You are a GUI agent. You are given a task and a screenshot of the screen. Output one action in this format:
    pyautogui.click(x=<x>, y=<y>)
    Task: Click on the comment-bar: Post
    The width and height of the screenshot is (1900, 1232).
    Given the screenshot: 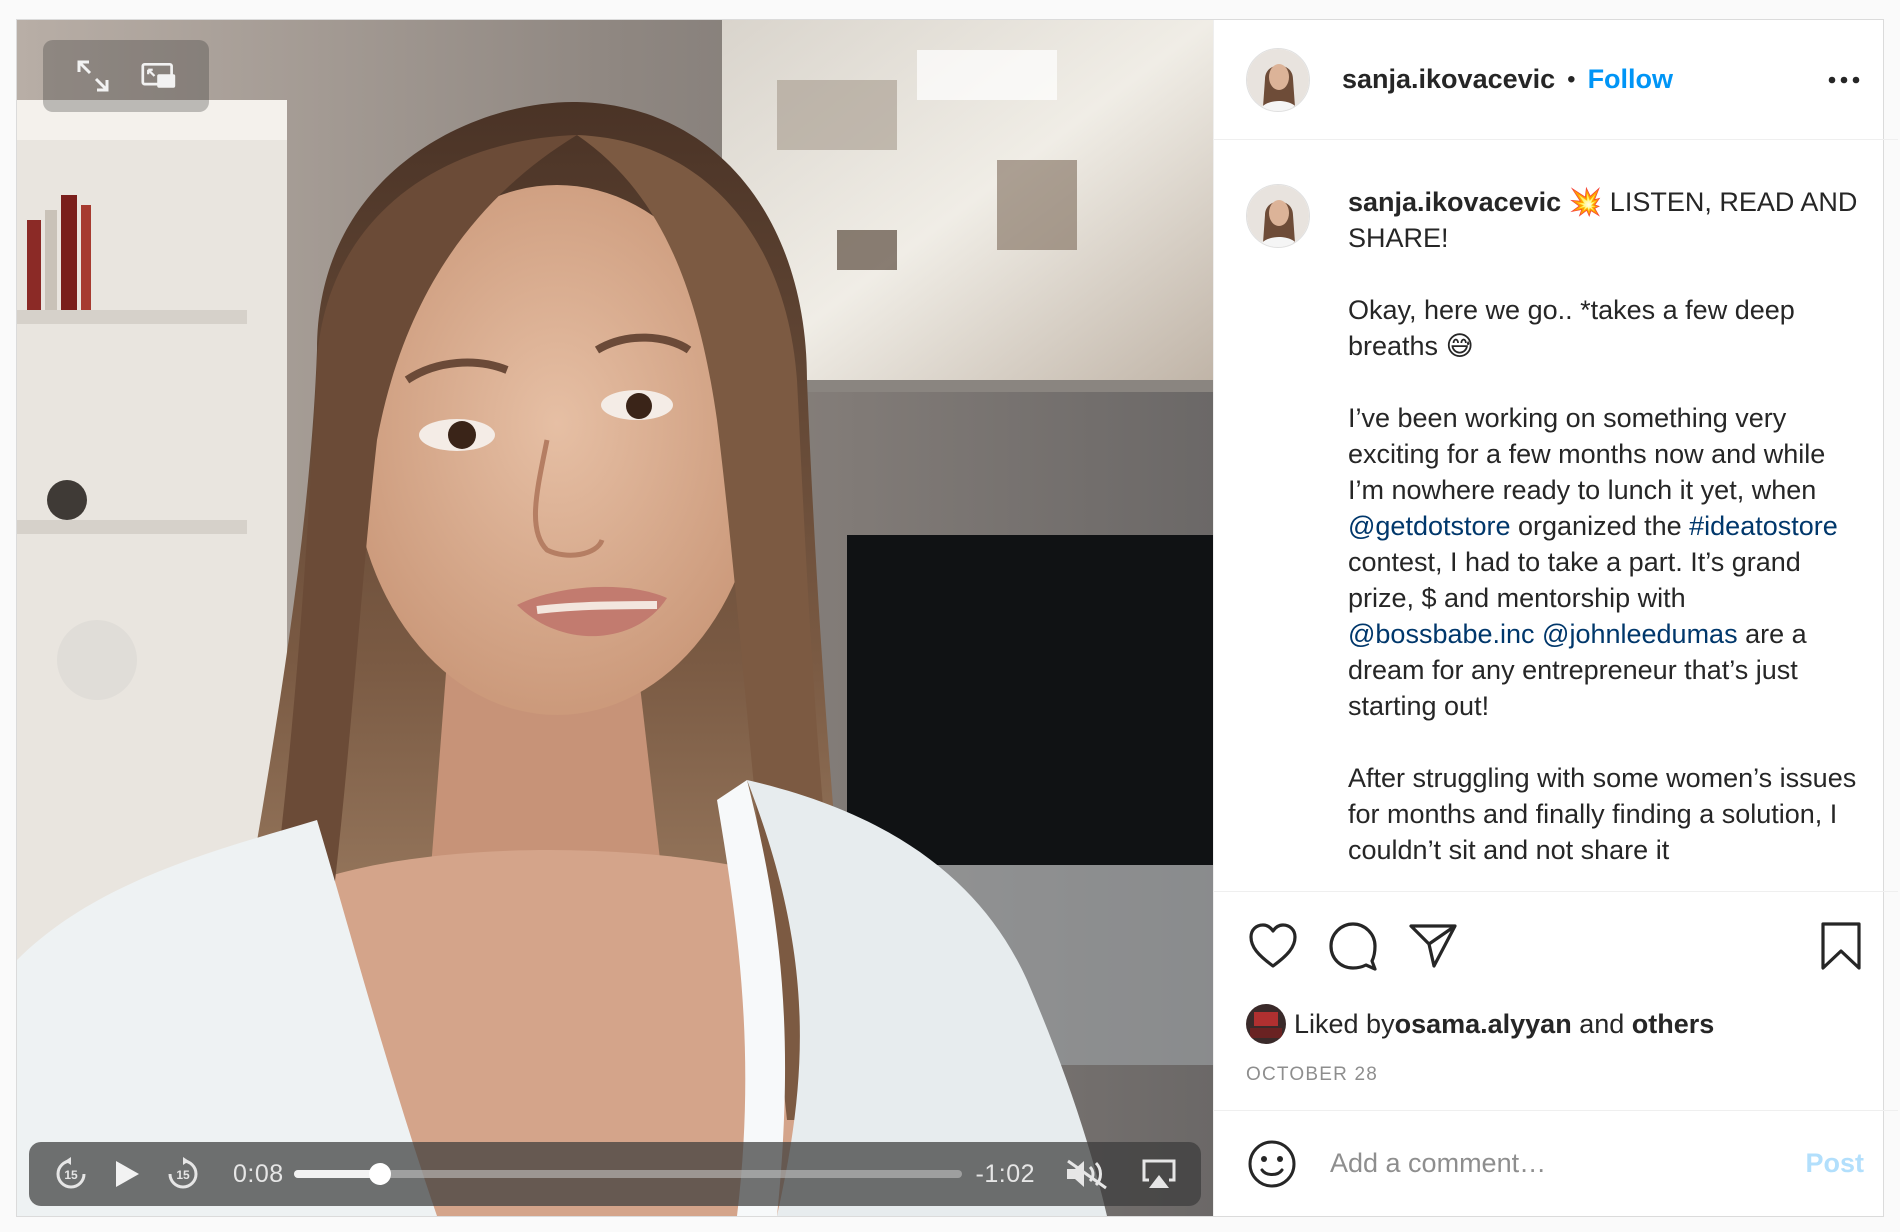 What is the action you would take?
    pyautogui.click(x=1556, y=1163)
    